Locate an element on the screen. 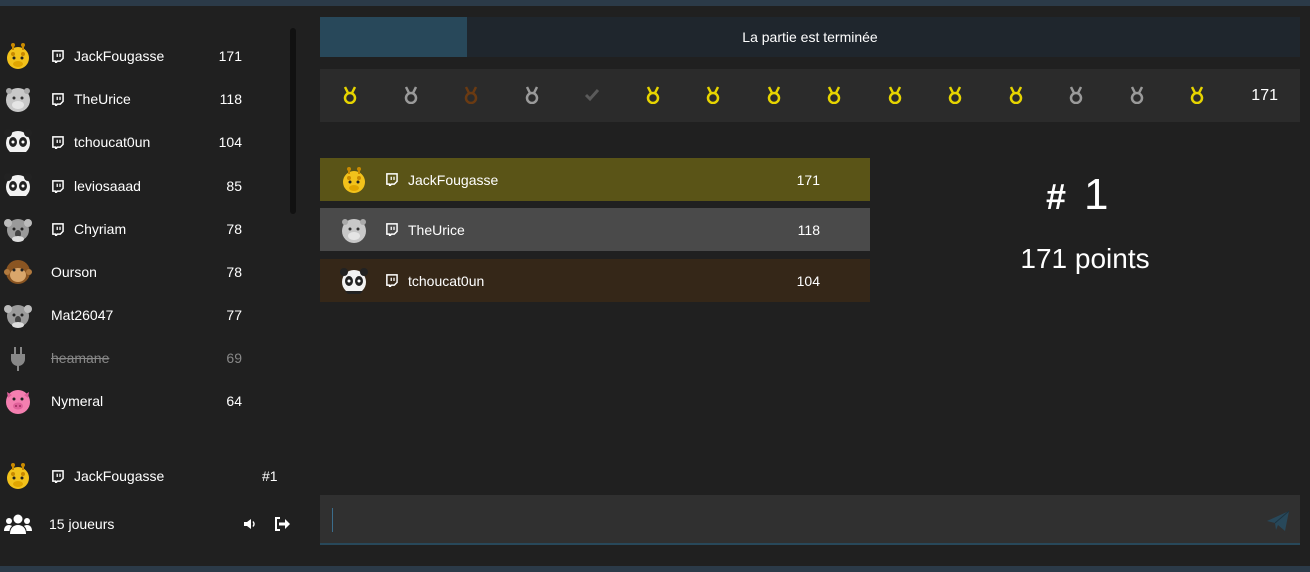  game-status-text: La partie est terminée is located at coordinates (810, 37).